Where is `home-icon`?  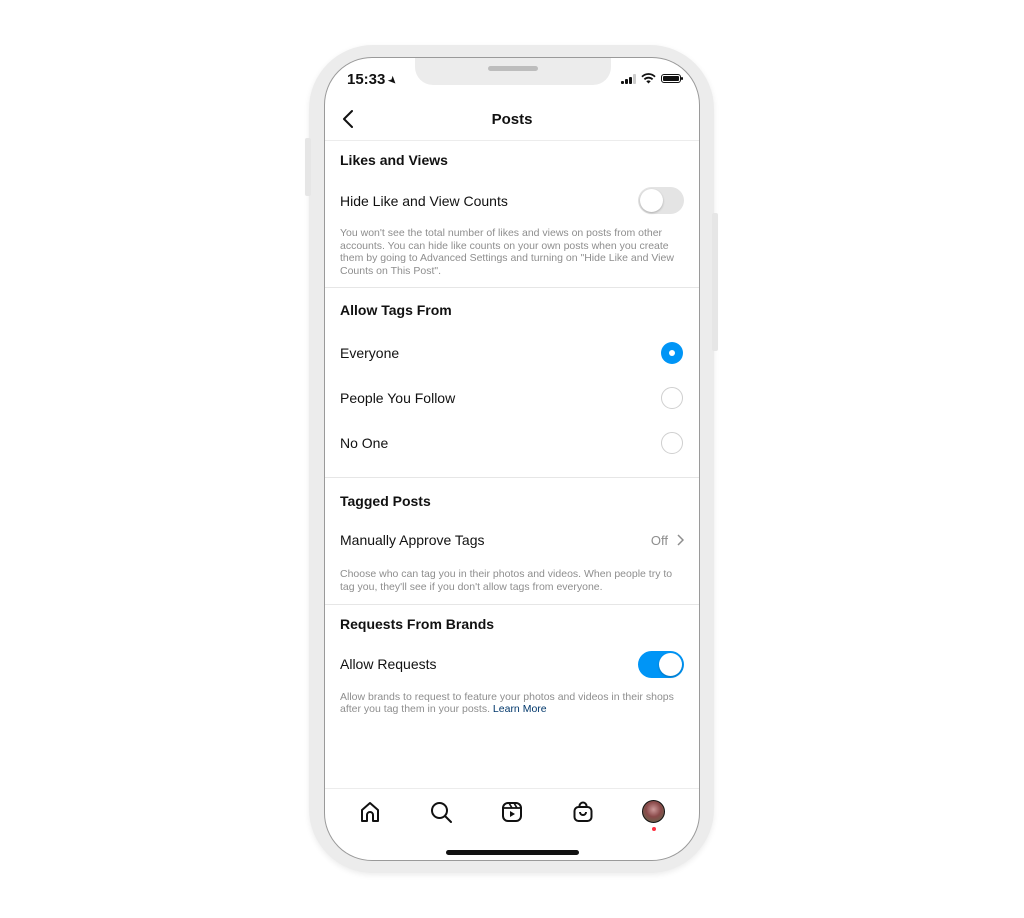
home-icon is located at coordinates (370, 811).